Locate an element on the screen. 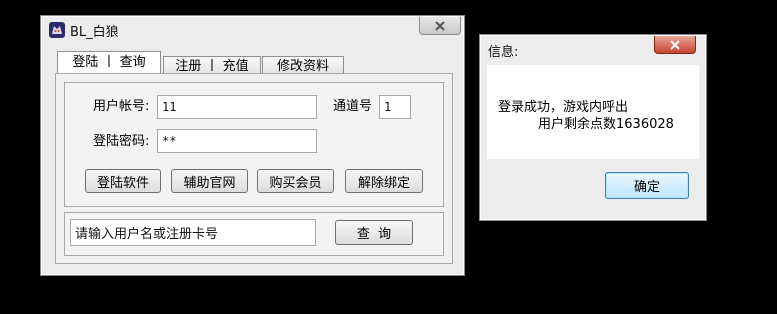 Image resolution: width=777 pixels, height=314 pixels. query-button: 查 询 is located at coordinates (374, 232).